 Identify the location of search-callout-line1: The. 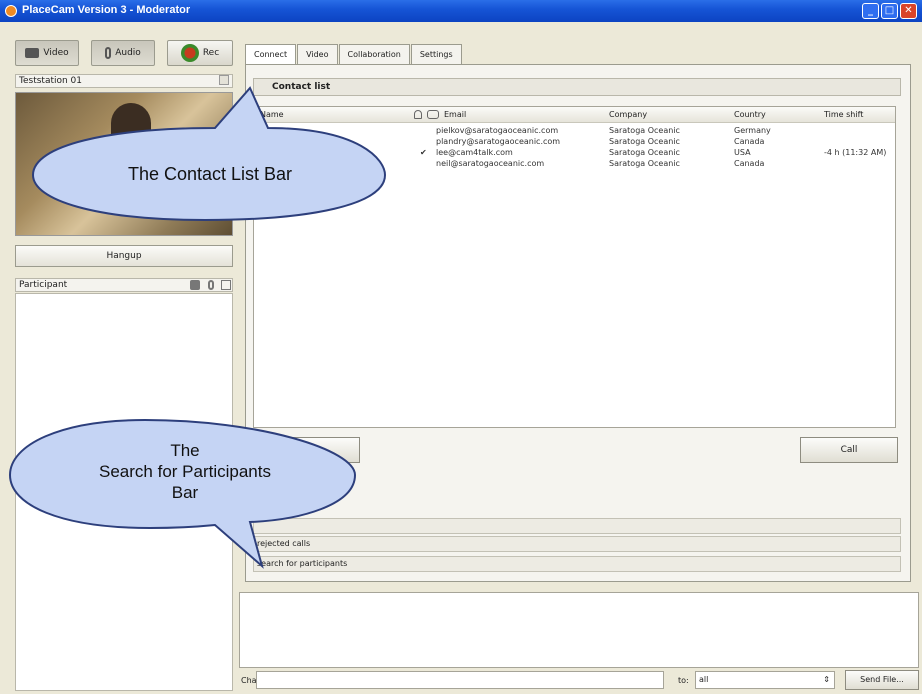
(185, 450).